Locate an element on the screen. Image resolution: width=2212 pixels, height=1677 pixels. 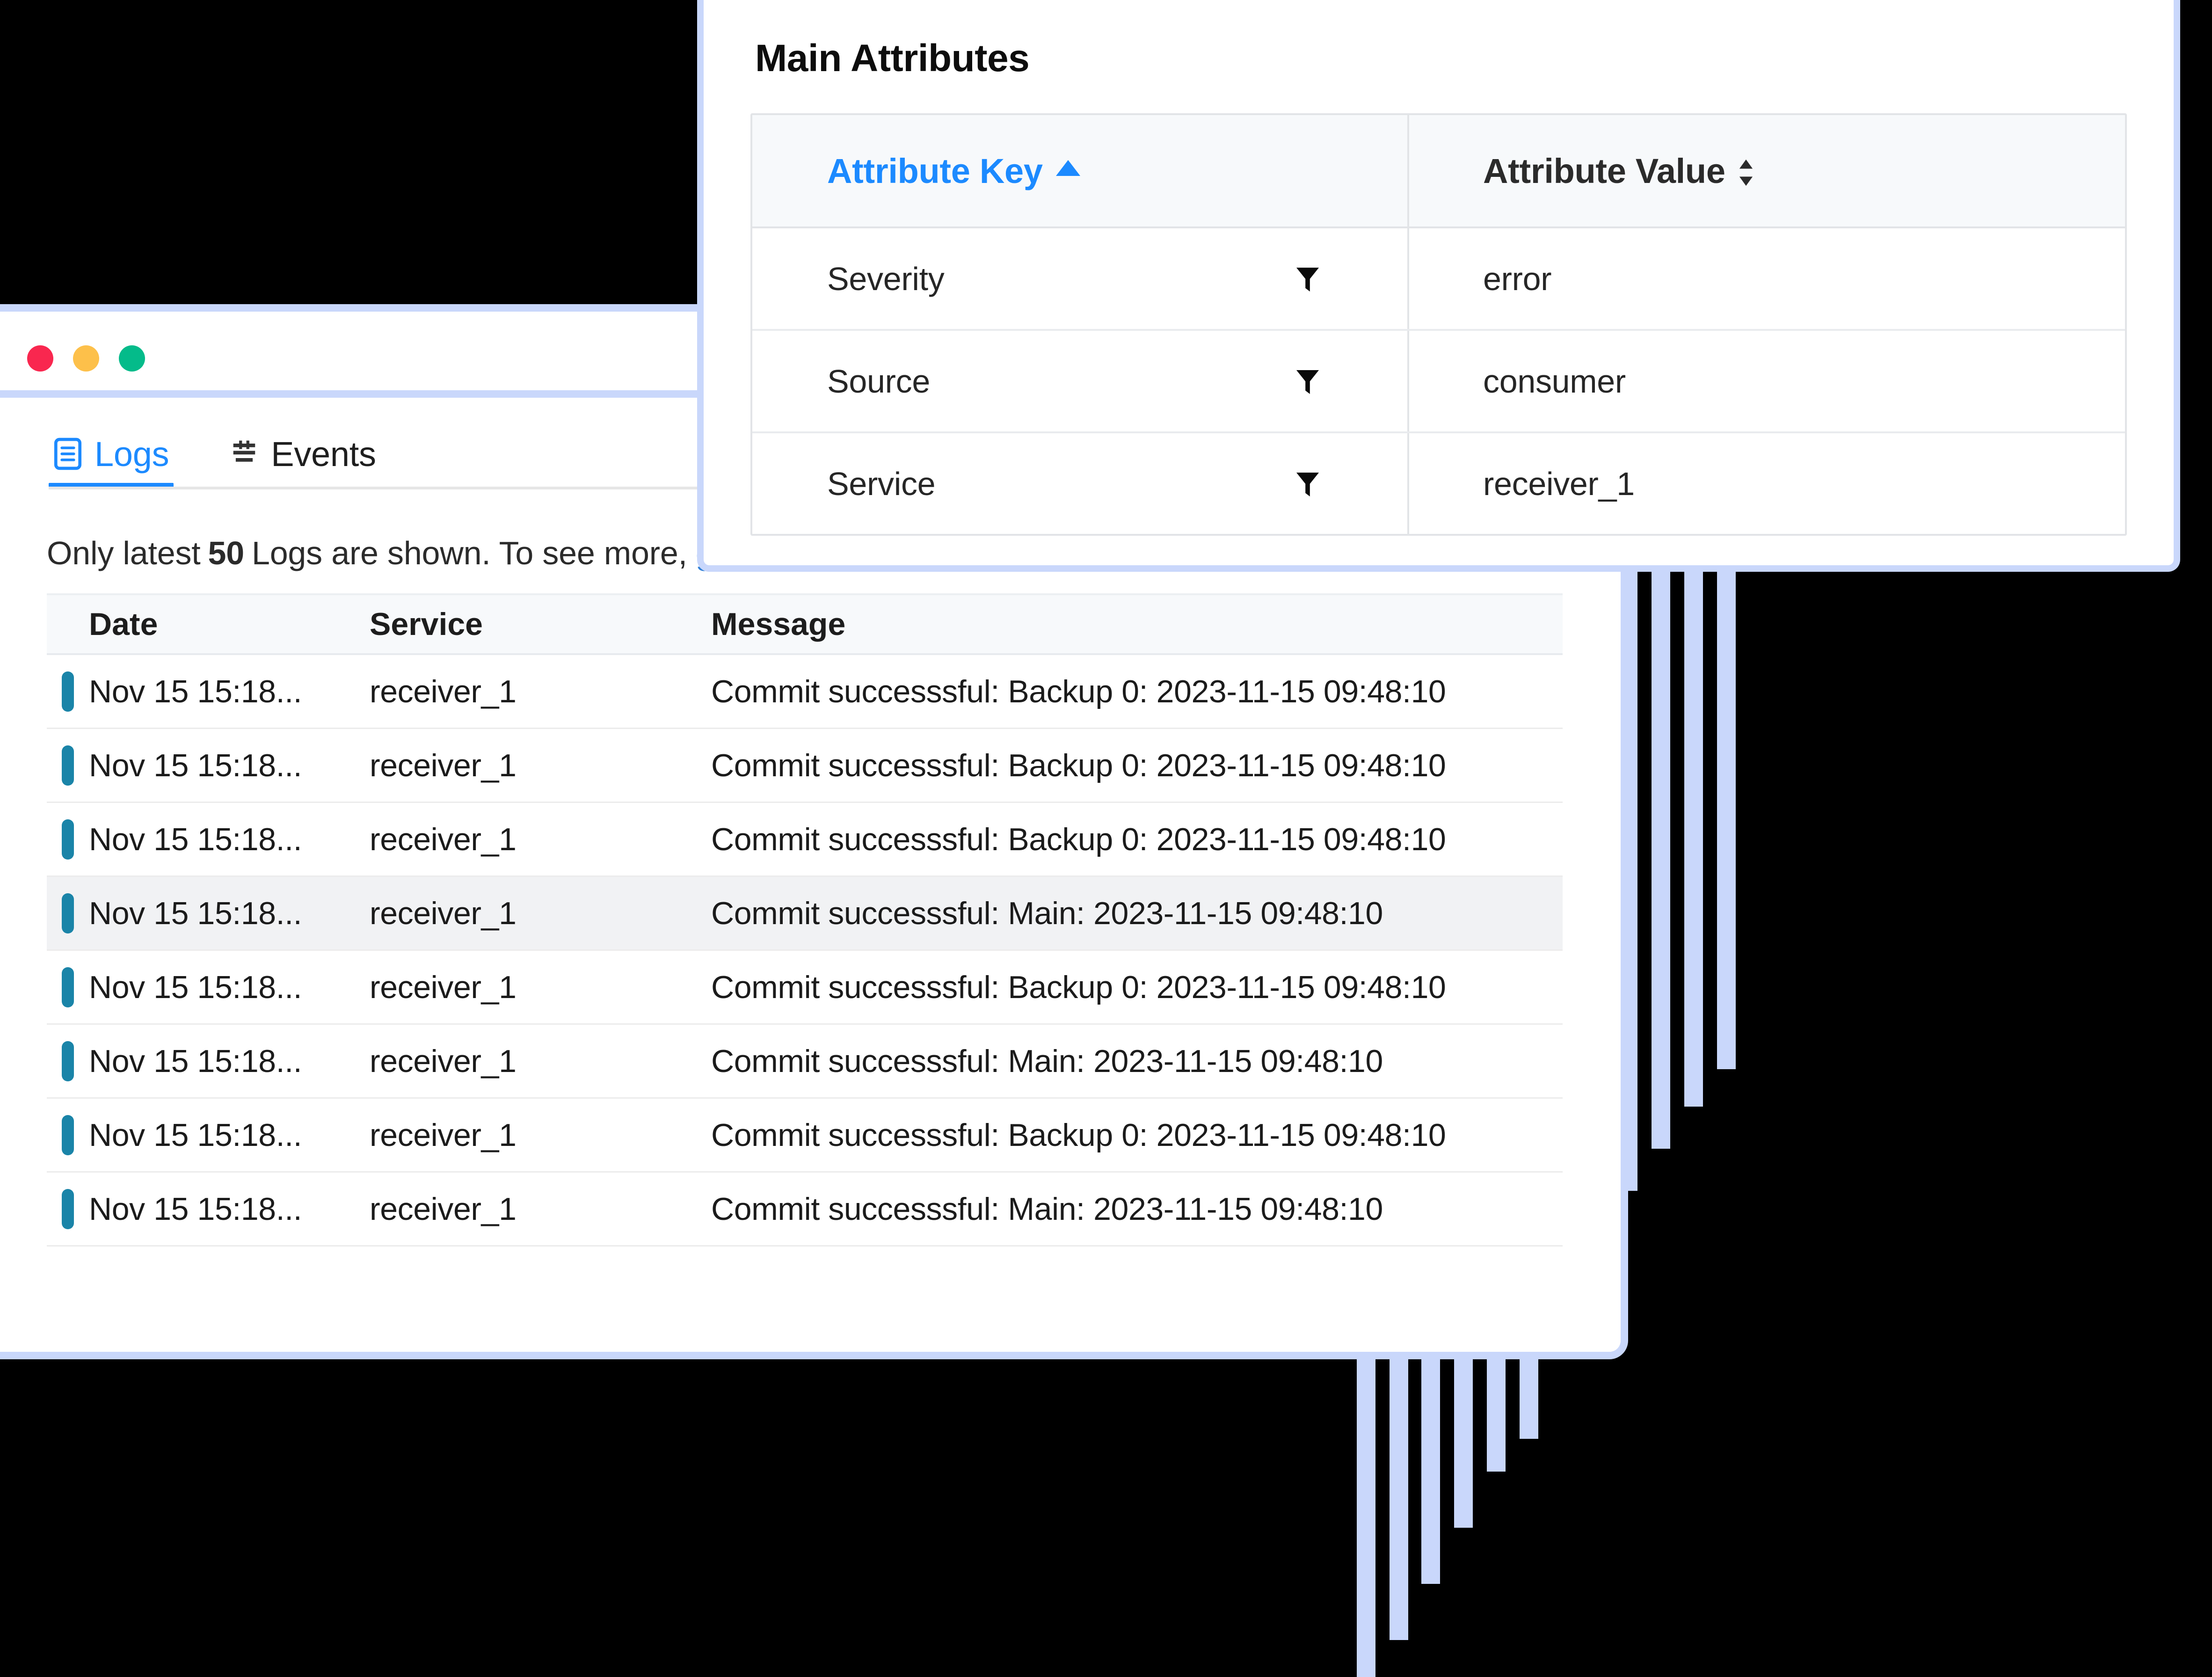
tab-logs-label: Logs is located at coordinates (132, 454).